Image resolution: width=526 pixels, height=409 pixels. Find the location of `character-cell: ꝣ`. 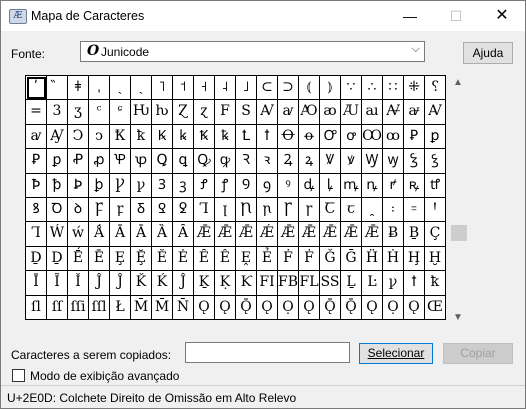

character-cell: ꝣ is located at coordinates (435, 161).